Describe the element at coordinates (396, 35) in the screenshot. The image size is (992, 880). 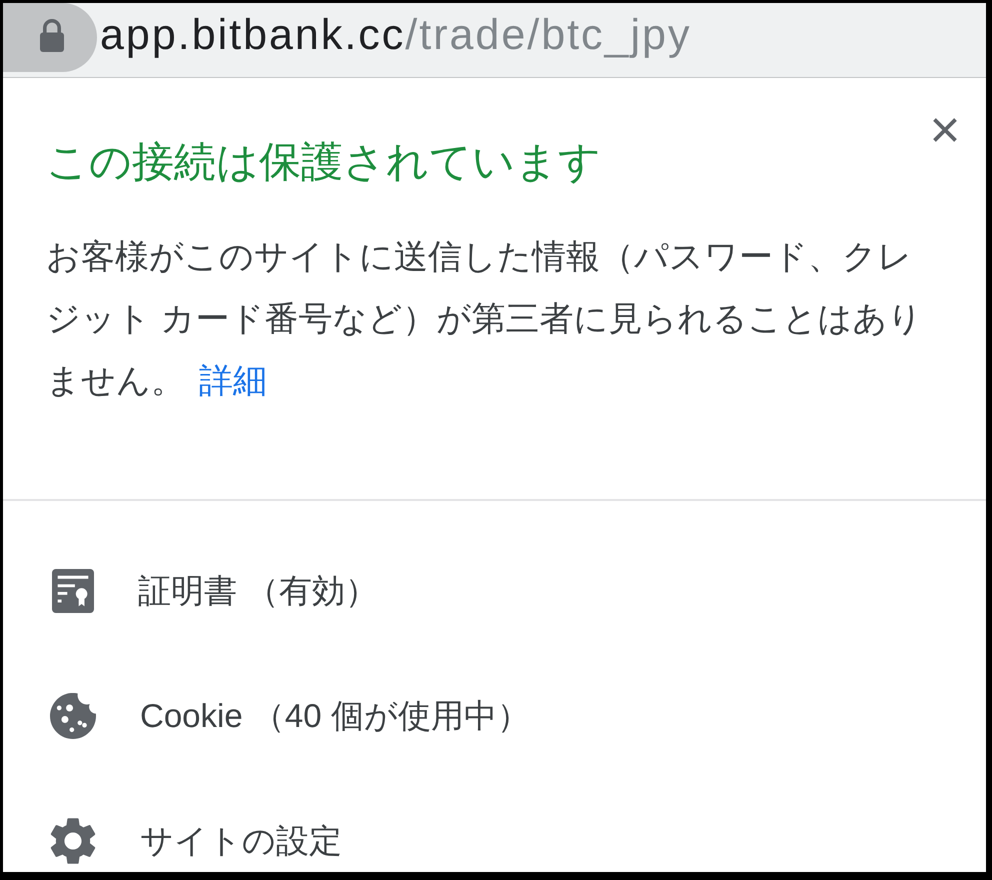
I see `url-text: app.bitbank.cc/trade/btc_jpy` at that location.